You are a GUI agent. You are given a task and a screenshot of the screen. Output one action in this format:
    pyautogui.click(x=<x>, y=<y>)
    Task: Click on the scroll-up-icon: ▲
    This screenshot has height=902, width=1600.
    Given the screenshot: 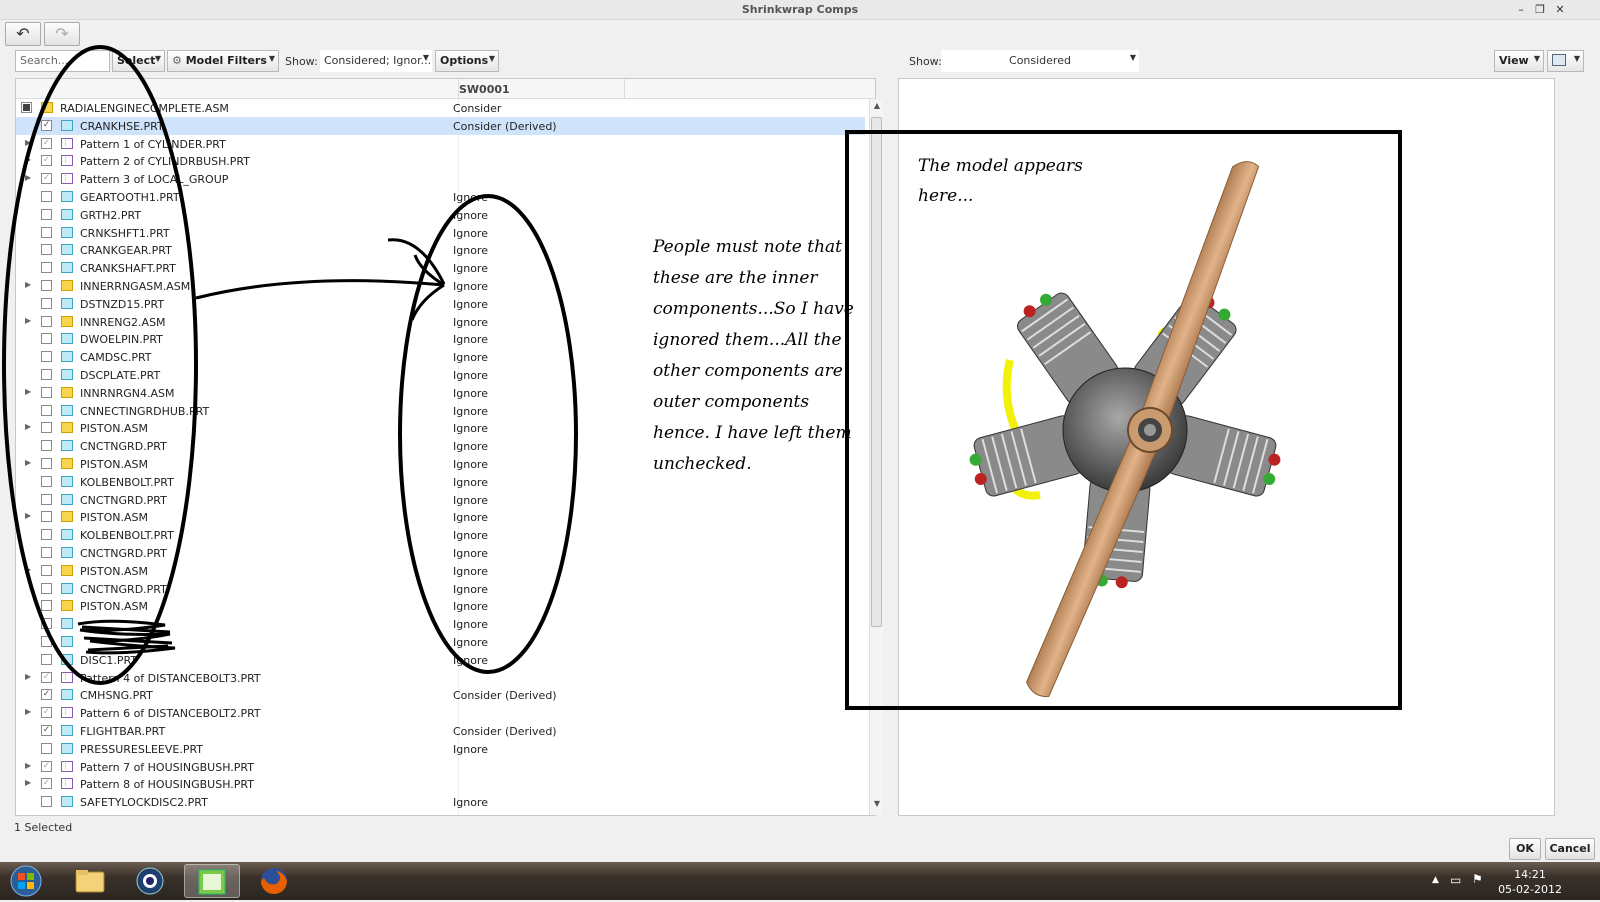 What is the action you would take?
    pyautogui.click(x=877, y=108)
    